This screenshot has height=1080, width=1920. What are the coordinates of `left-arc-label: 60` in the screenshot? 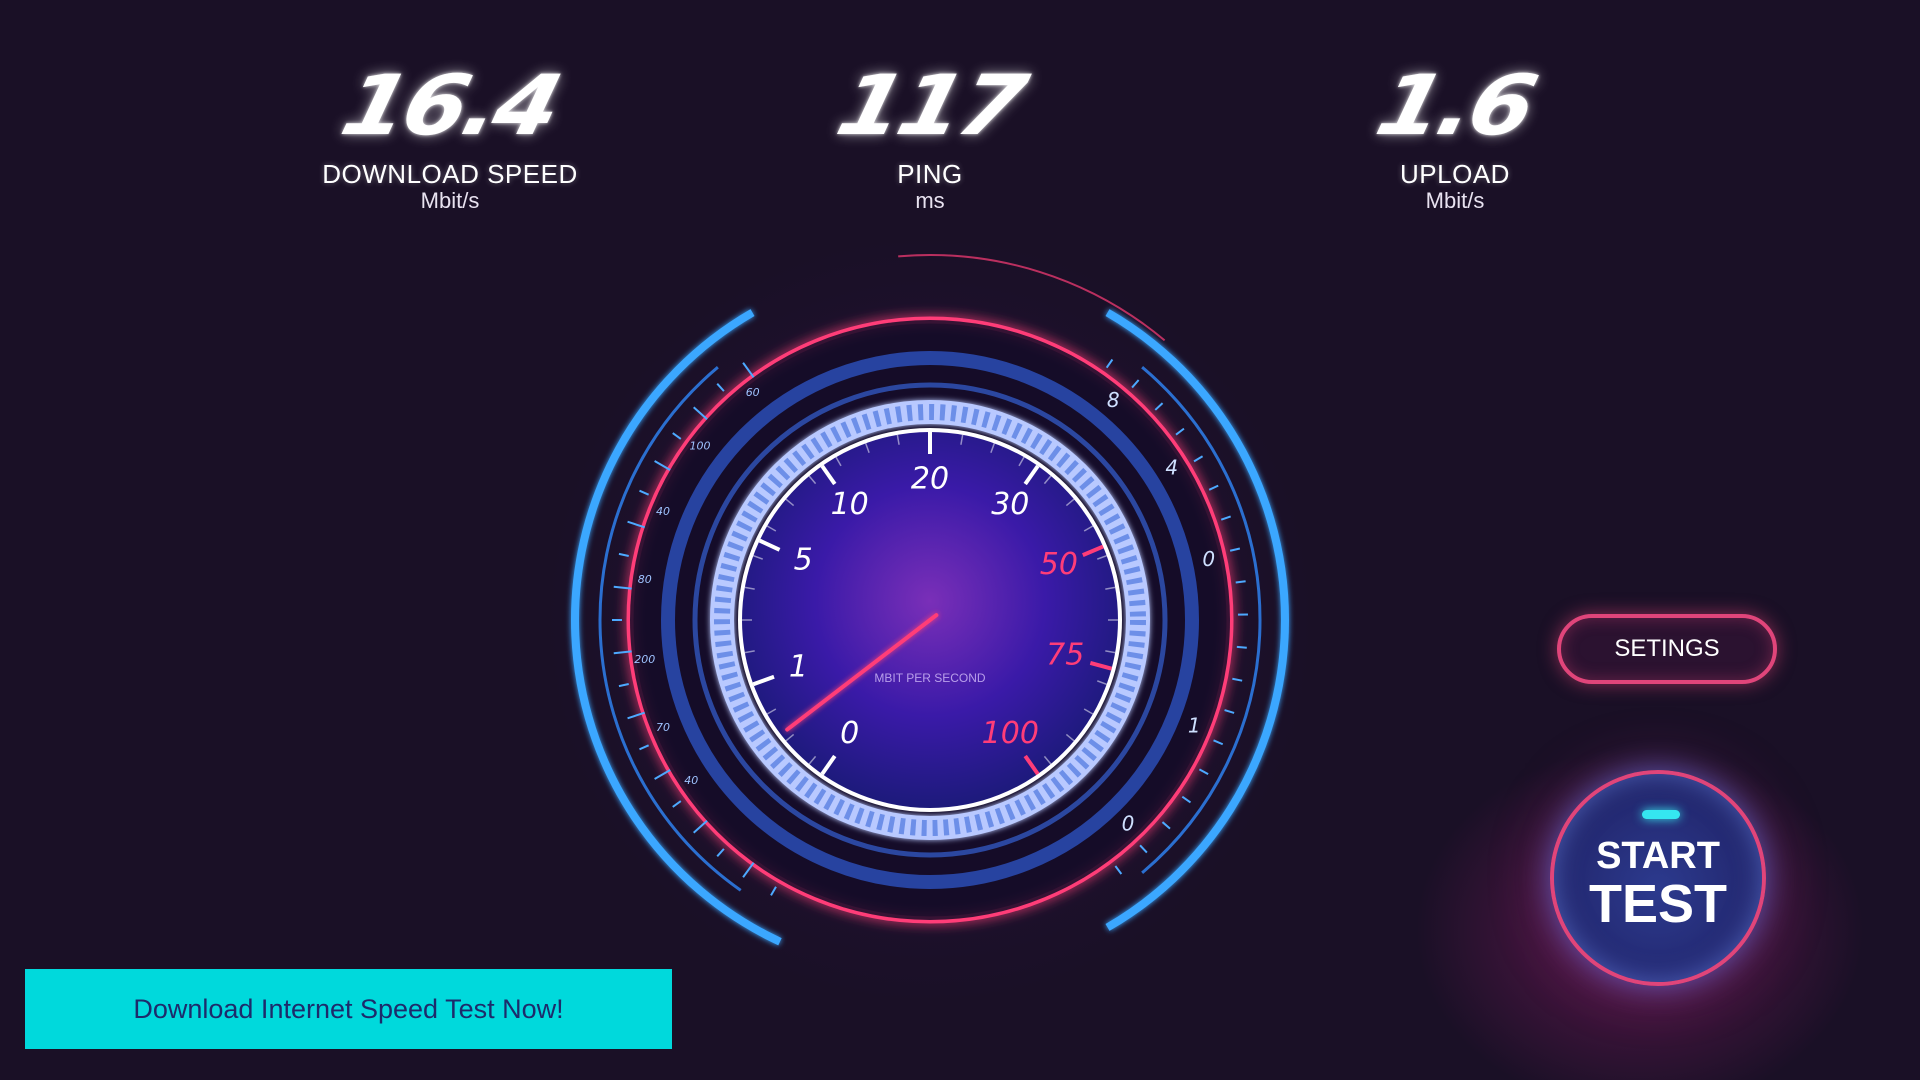 It's located at (753, 392).